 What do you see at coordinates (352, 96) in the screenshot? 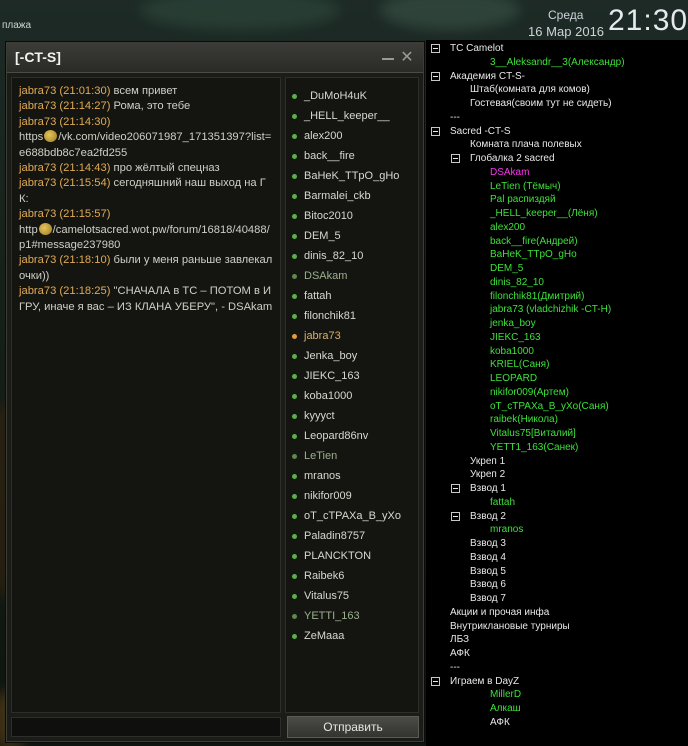
I see `member-item: _DuMoH4uK` at bounding box center [352, 96].